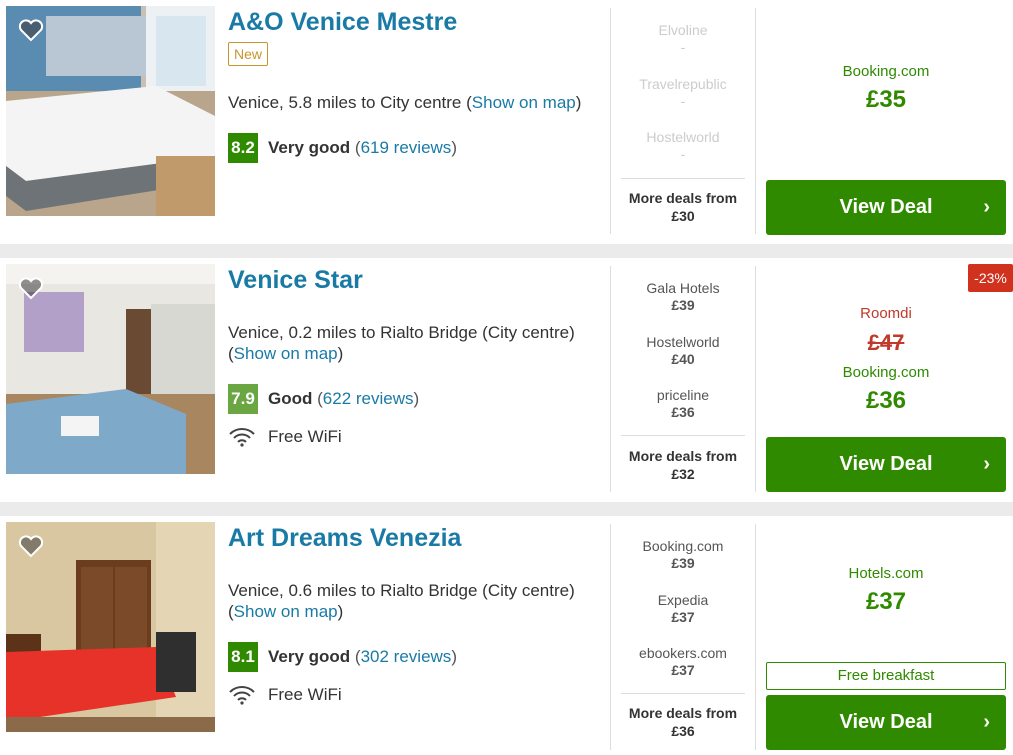 The height and width of the screenshot is (755, 1013). I want to click on more-deals-link: More deals from £36, so click(683, 722).